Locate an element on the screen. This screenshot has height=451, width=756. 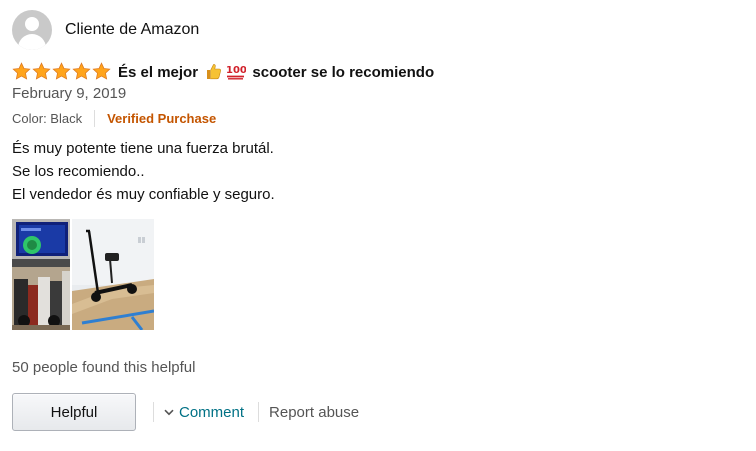
star-rating is located at coordinates (61, 71).